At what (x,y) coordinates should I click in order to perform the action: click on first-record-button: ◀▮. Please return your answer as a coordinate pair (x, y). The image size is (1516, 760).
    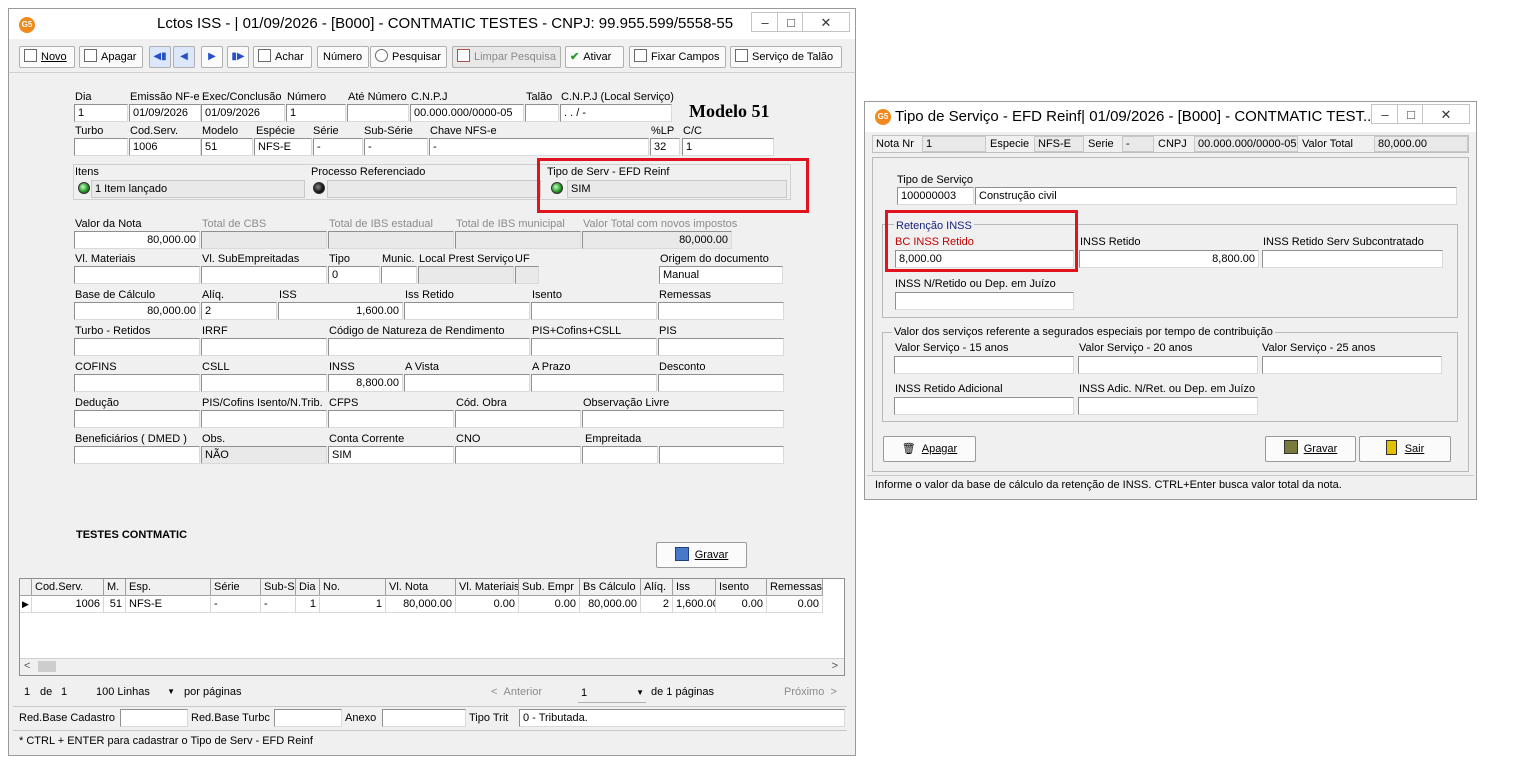
    Looking at the image, I should click on (160, 57).